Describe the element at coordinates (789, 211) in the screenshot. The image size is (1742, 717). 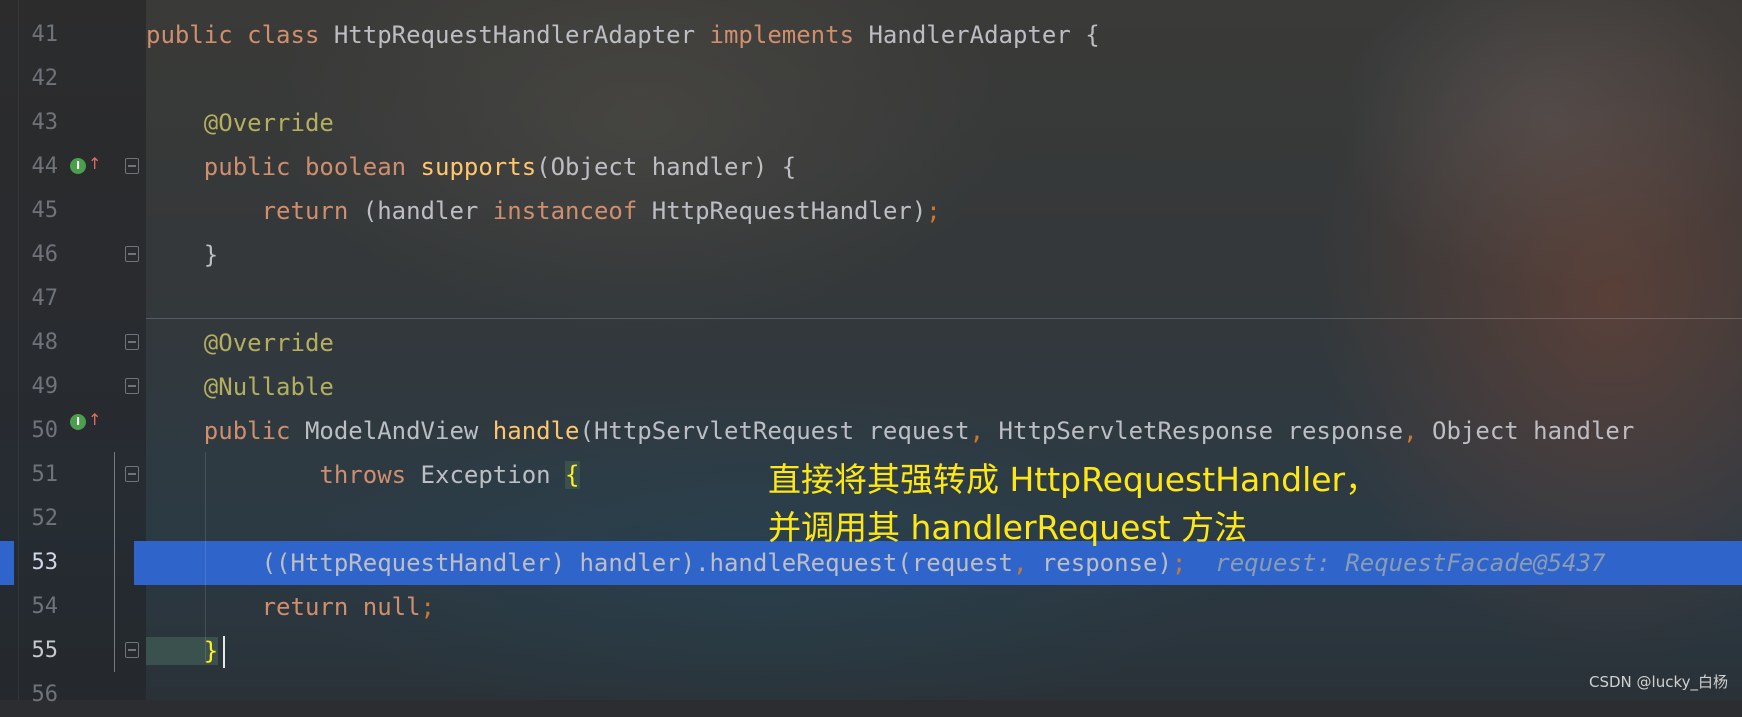
I see `code-token: HttpRequestHandler)` at that location.